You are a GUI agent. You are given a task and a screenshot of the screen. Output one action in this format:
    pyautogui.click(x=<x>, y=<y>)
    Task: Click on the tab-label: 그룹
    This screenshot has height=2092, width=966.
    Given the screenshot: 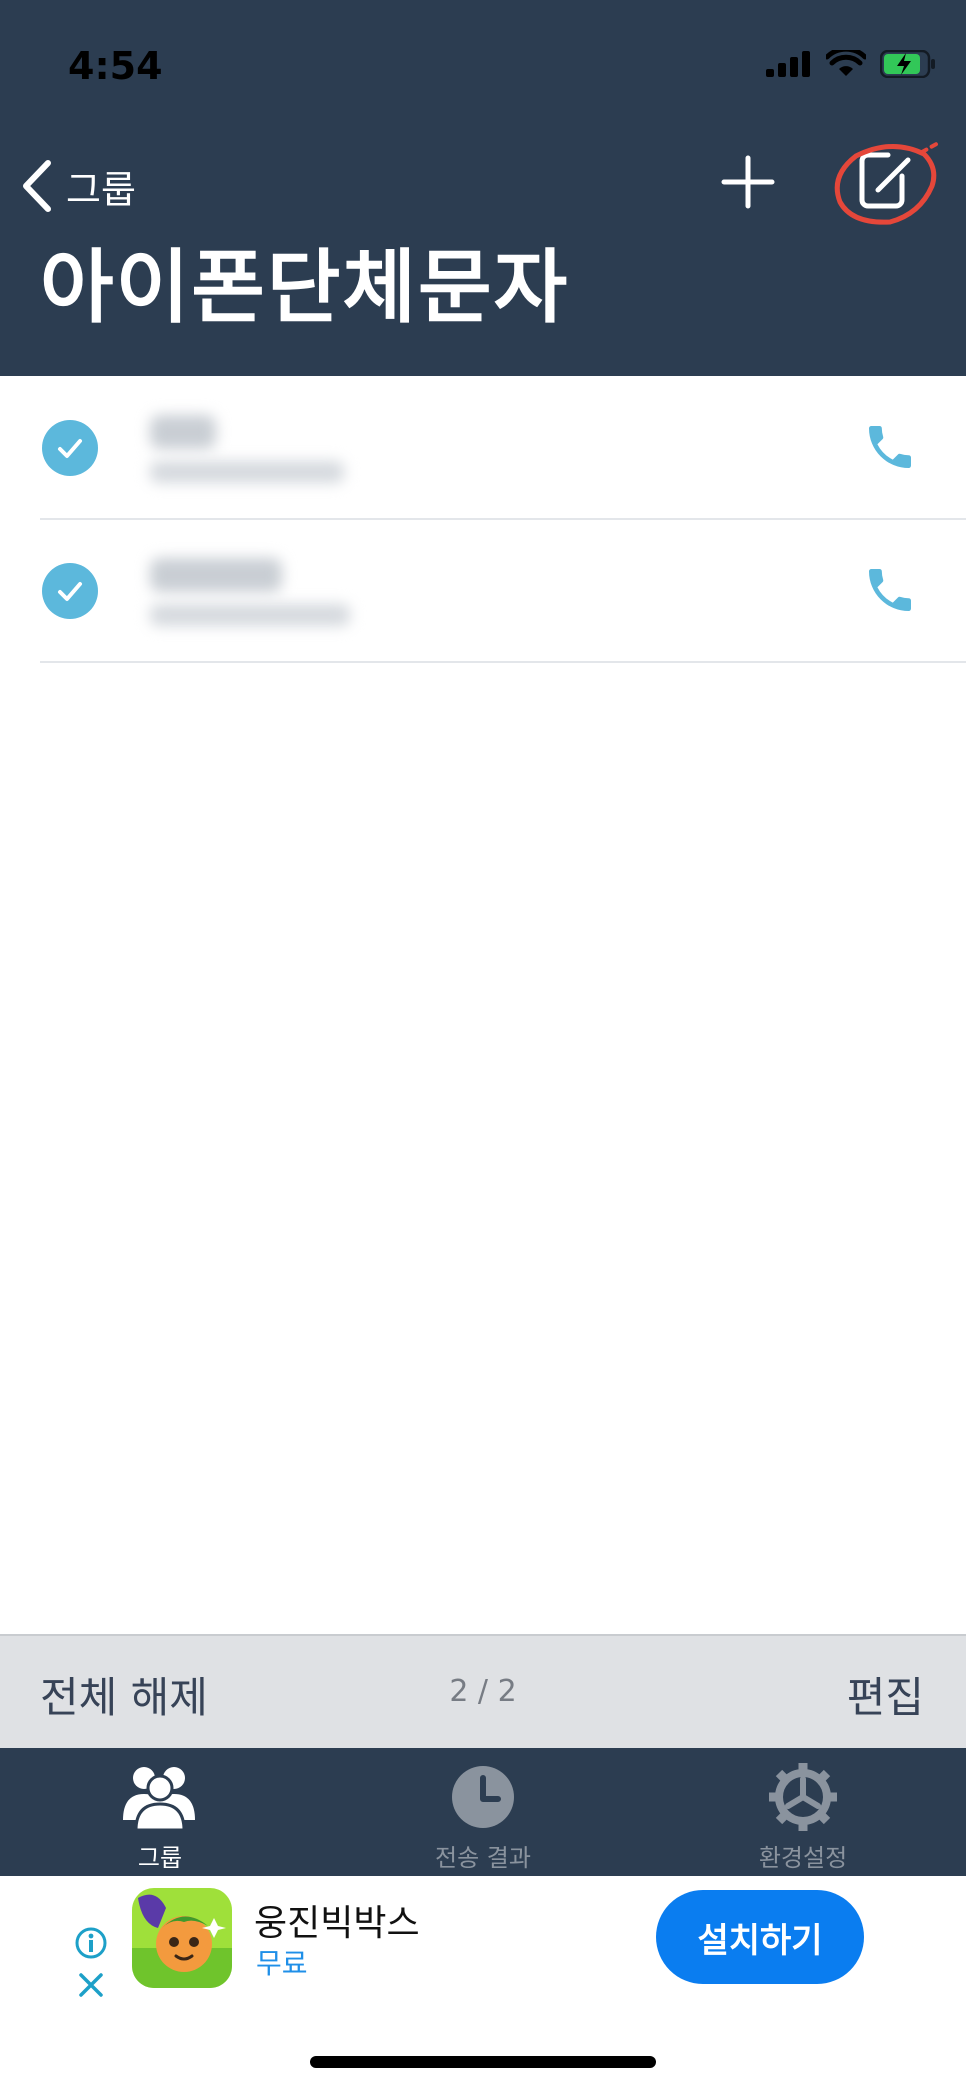 What is the action you would take?
    pyautogui.click(x=160, y=1858)
    